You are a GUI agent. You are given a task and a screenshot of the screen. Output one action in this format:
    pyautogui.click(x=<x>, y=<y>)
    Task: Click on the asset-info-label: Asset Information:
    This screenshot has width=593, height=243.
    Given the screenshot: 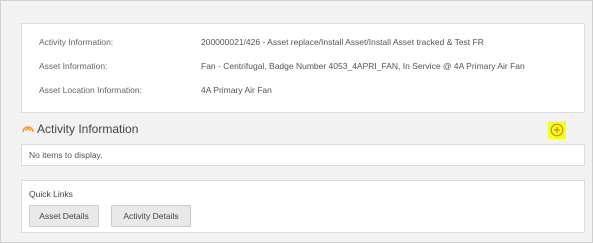 What is the action you would take?
    pyautogui.click(x=73, y=66)
    